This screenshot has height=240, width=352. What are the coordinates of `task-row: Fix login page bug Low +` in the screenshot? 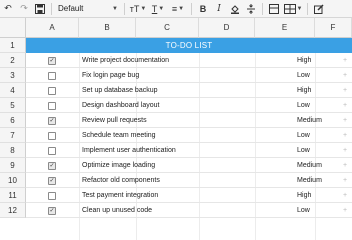 It's located at (189, 75).